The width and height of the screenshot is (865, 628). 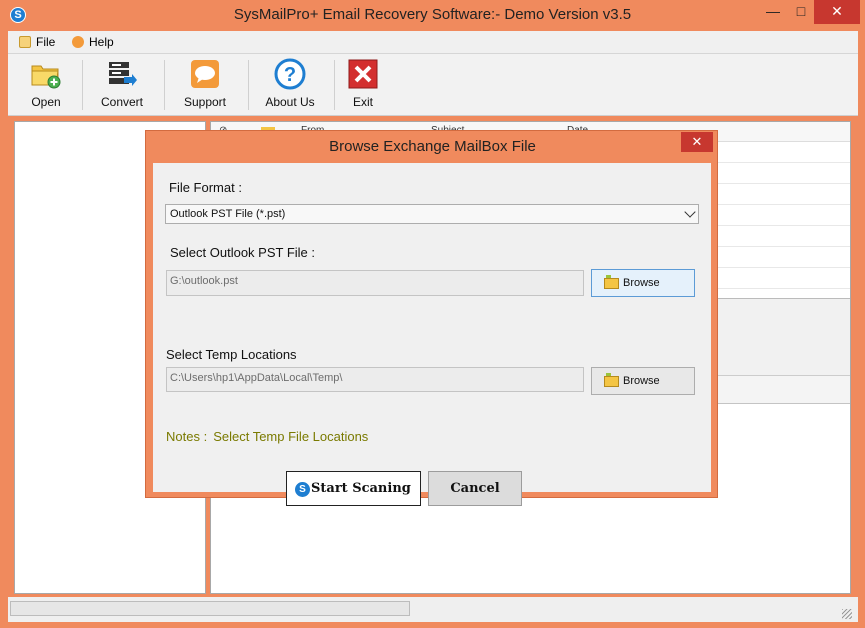 I want to click on browse-pst-button: Browse, so click(x=643, y=283).